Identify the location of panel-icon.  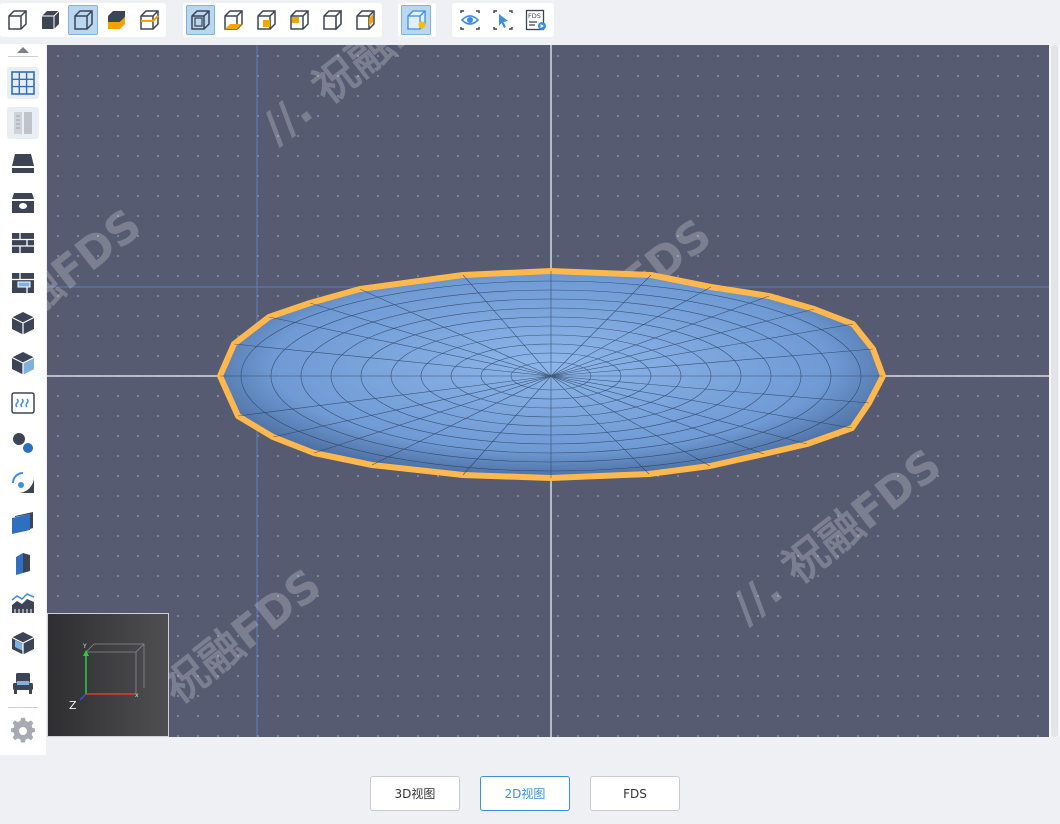
(23, 123).